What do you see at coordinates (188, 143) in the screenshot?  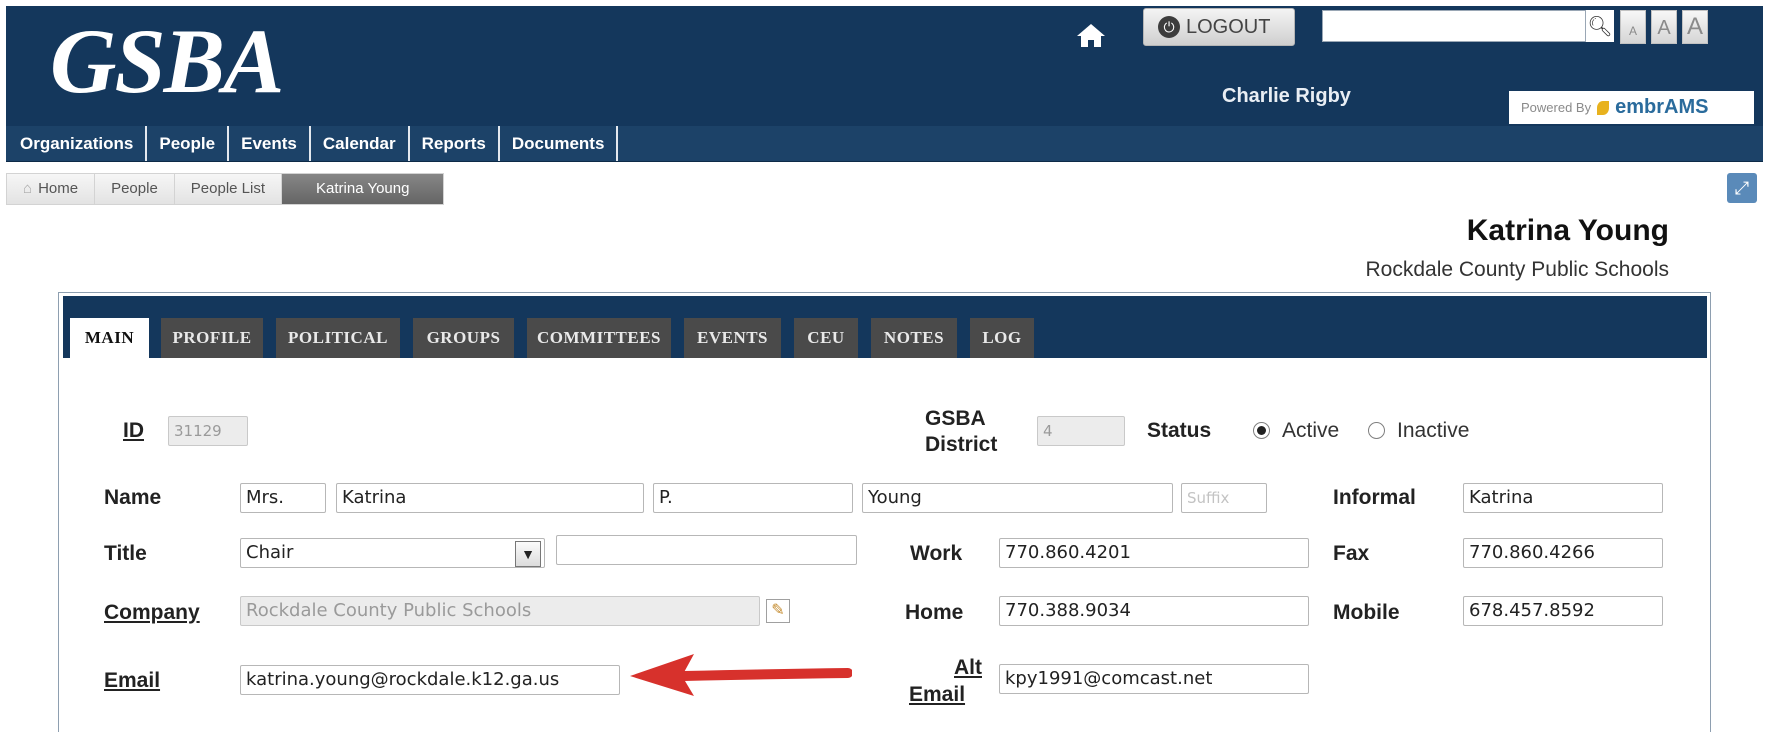 I see `nav-people: People` at bounding box center [188, 143].